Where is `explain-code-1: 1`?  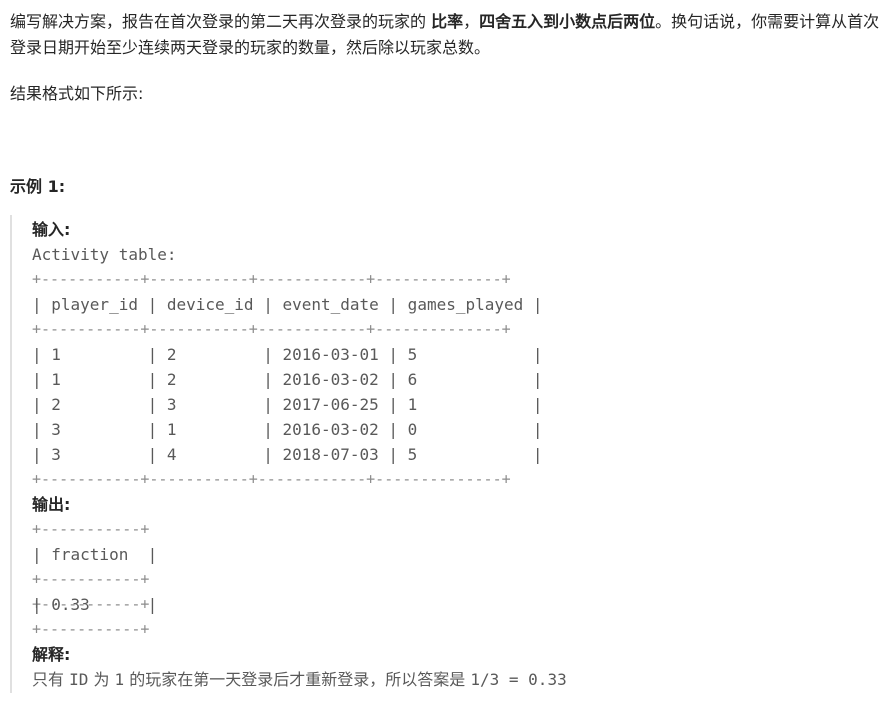
explain-code-1: 1 is located at coordinates (119, 679).